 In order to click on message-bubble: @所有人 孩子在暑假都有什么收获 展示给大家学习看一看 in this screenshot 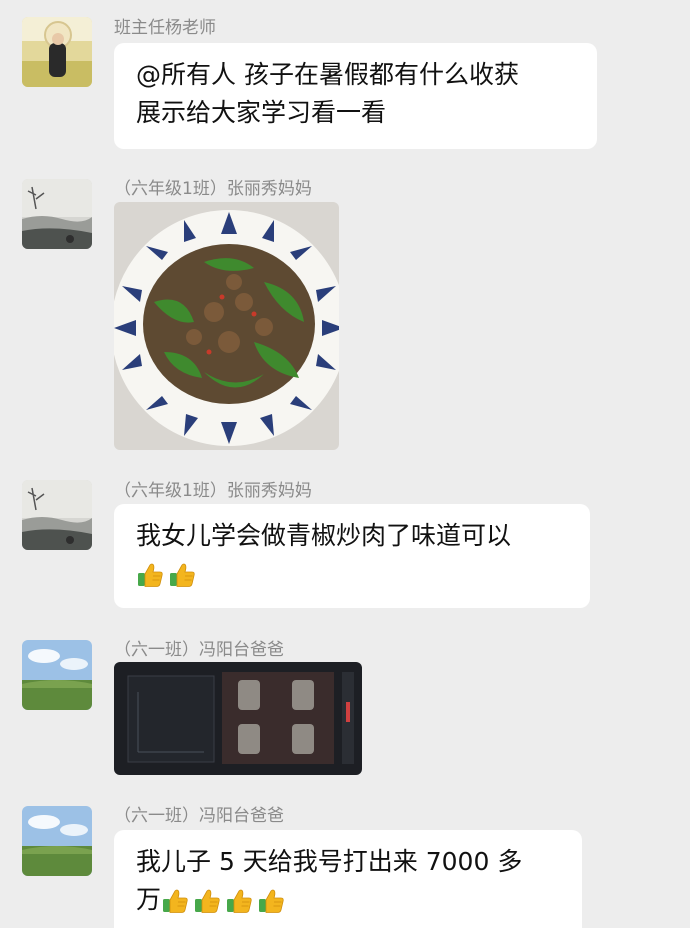, I will do `click(355, 96)`.